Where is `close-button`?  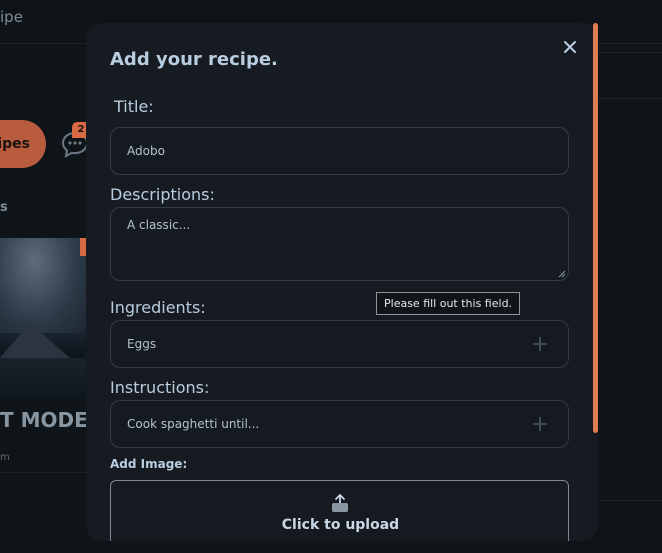 close-button is located at coordinates (570, 47).